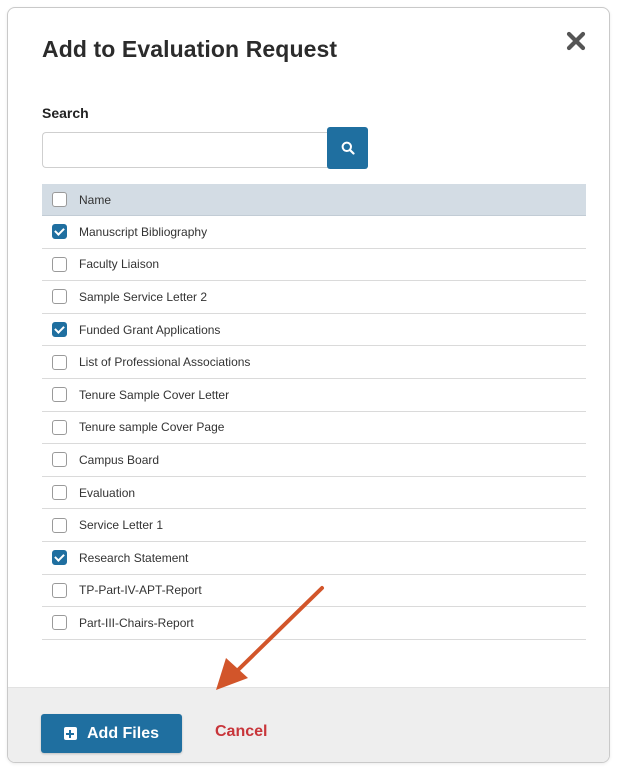 This screenshot has height=769, width=617. What do you see at coordinates (121, 525) in the screenshot?
I see `row-label: Service Letter 1` at bounding box center [121, 525].